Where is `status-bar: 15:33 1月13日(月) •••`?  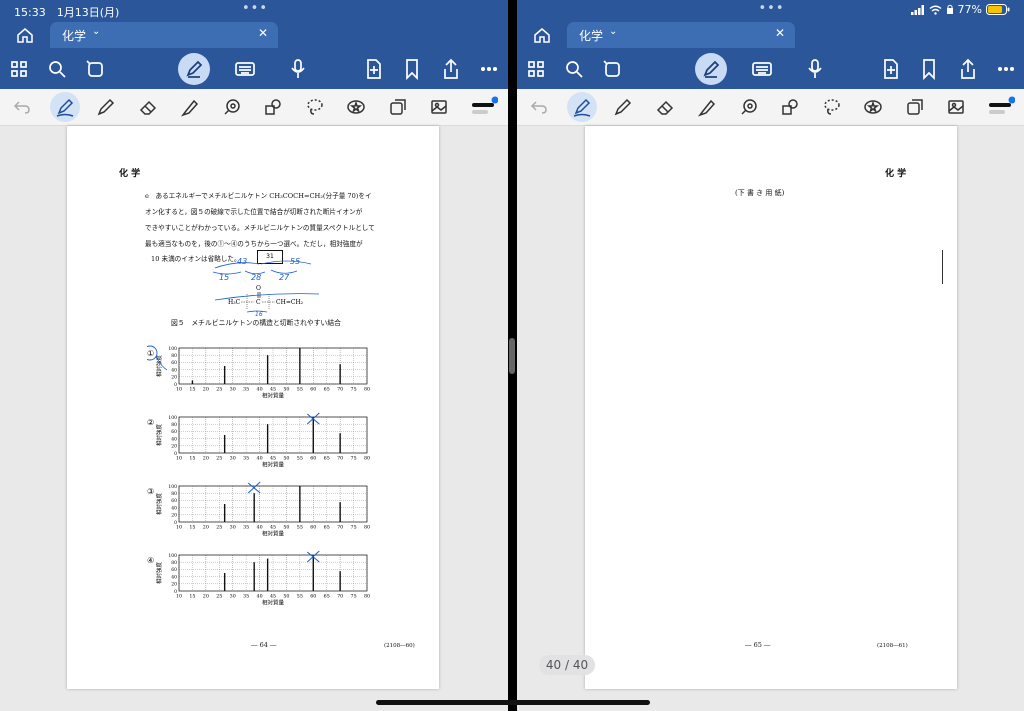
status-bar: 15:33 1月13日(月) ••• is located at coordinates (254, 10).